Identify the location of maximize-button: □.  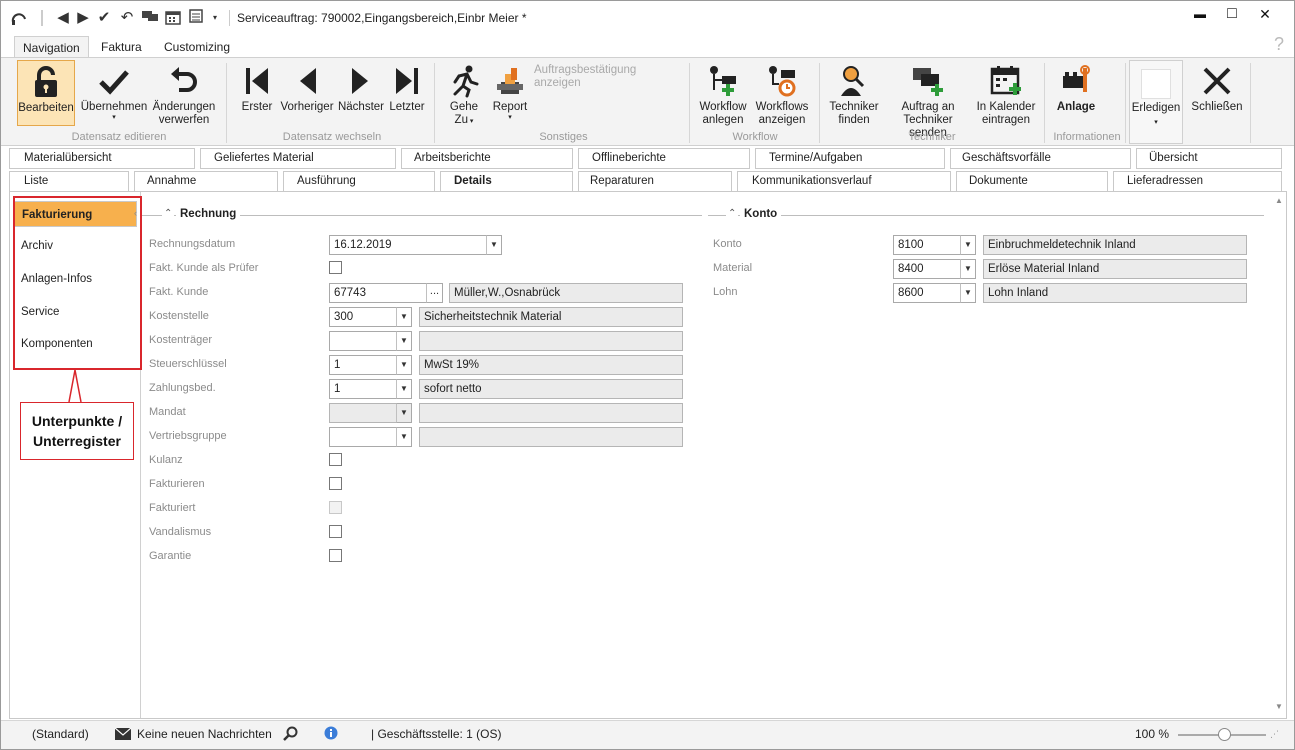
(1232, 14).